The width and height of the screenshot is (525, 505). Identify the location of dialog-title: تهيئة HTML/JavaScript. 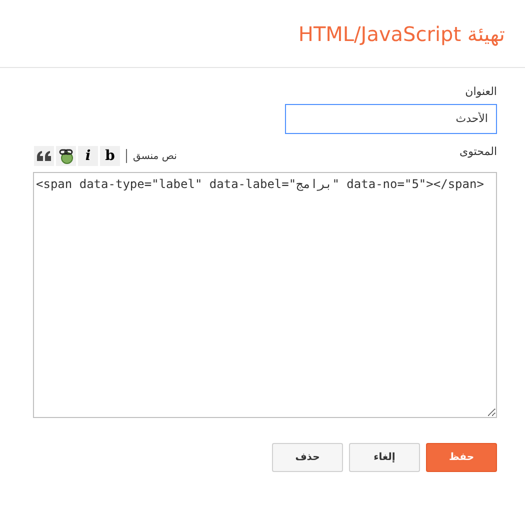
(401, 34).